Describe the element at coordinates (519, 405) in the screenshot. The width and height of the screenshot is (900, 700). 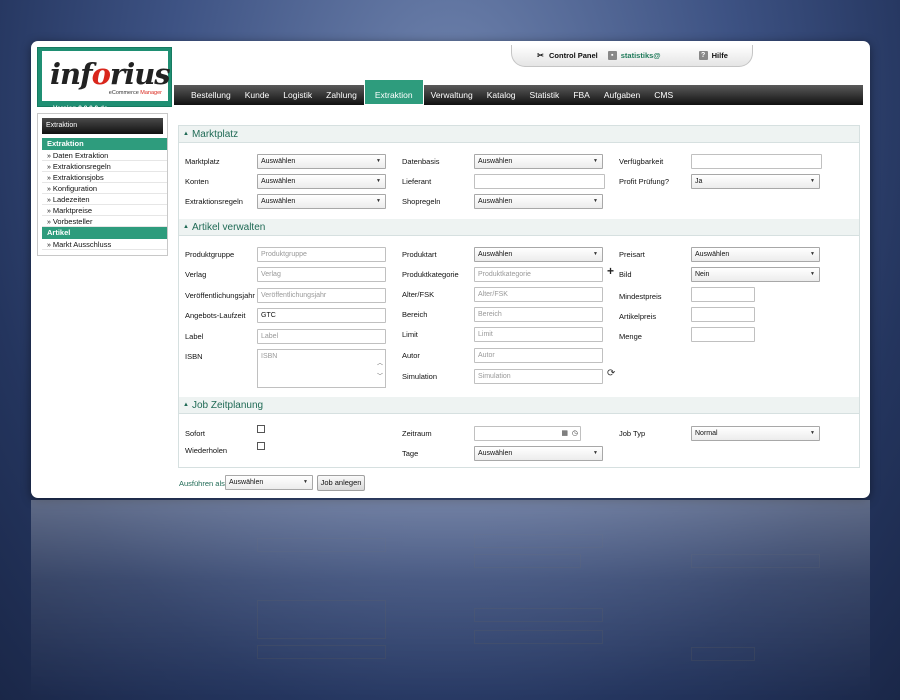
I see `section-job-zeitplanung: ▲ Job Zeitplanung` at that location.